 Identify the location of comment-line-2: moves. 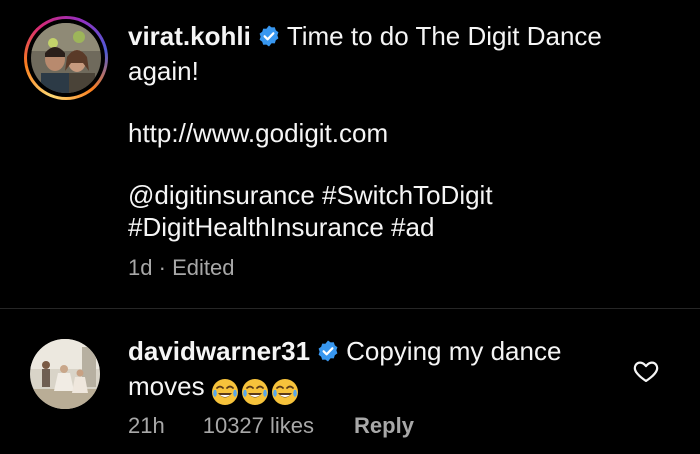
(166, 386).